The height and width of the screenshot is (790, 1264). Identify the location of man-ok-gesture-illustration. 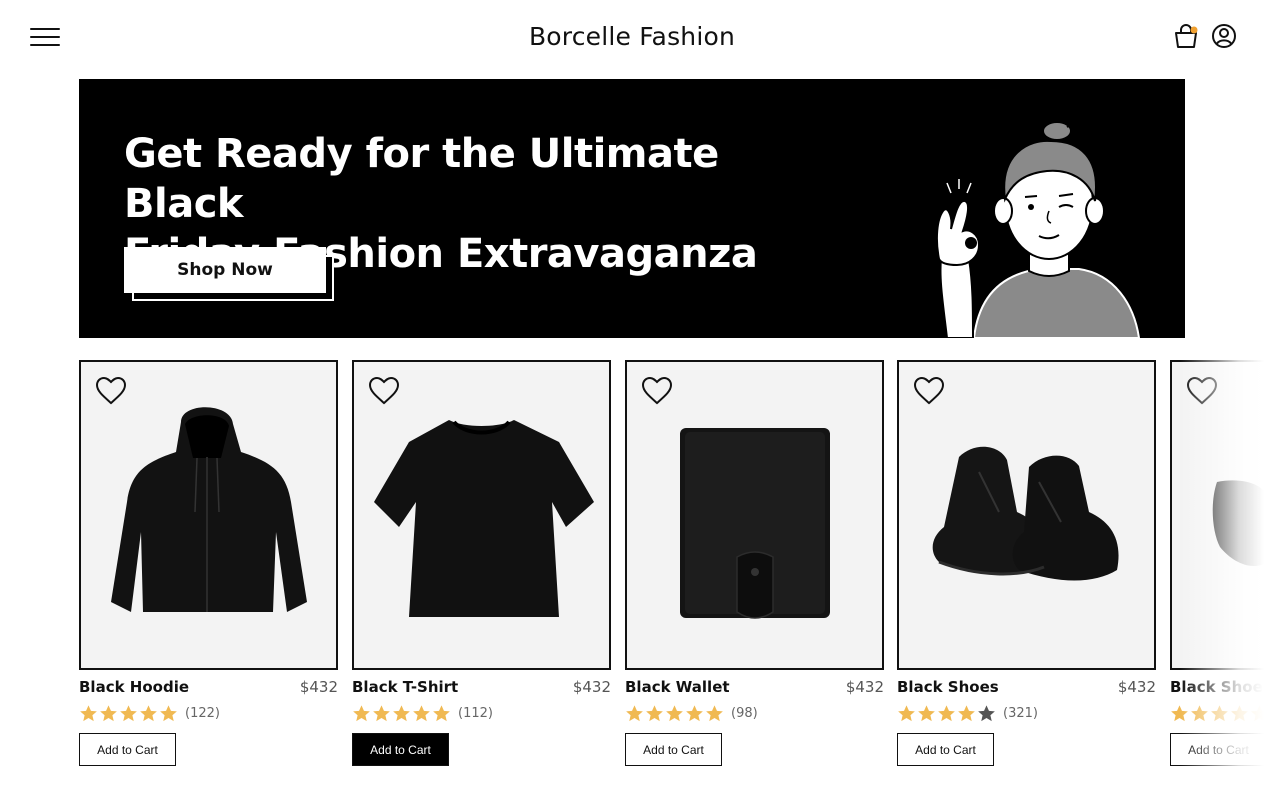
(1038, 229).